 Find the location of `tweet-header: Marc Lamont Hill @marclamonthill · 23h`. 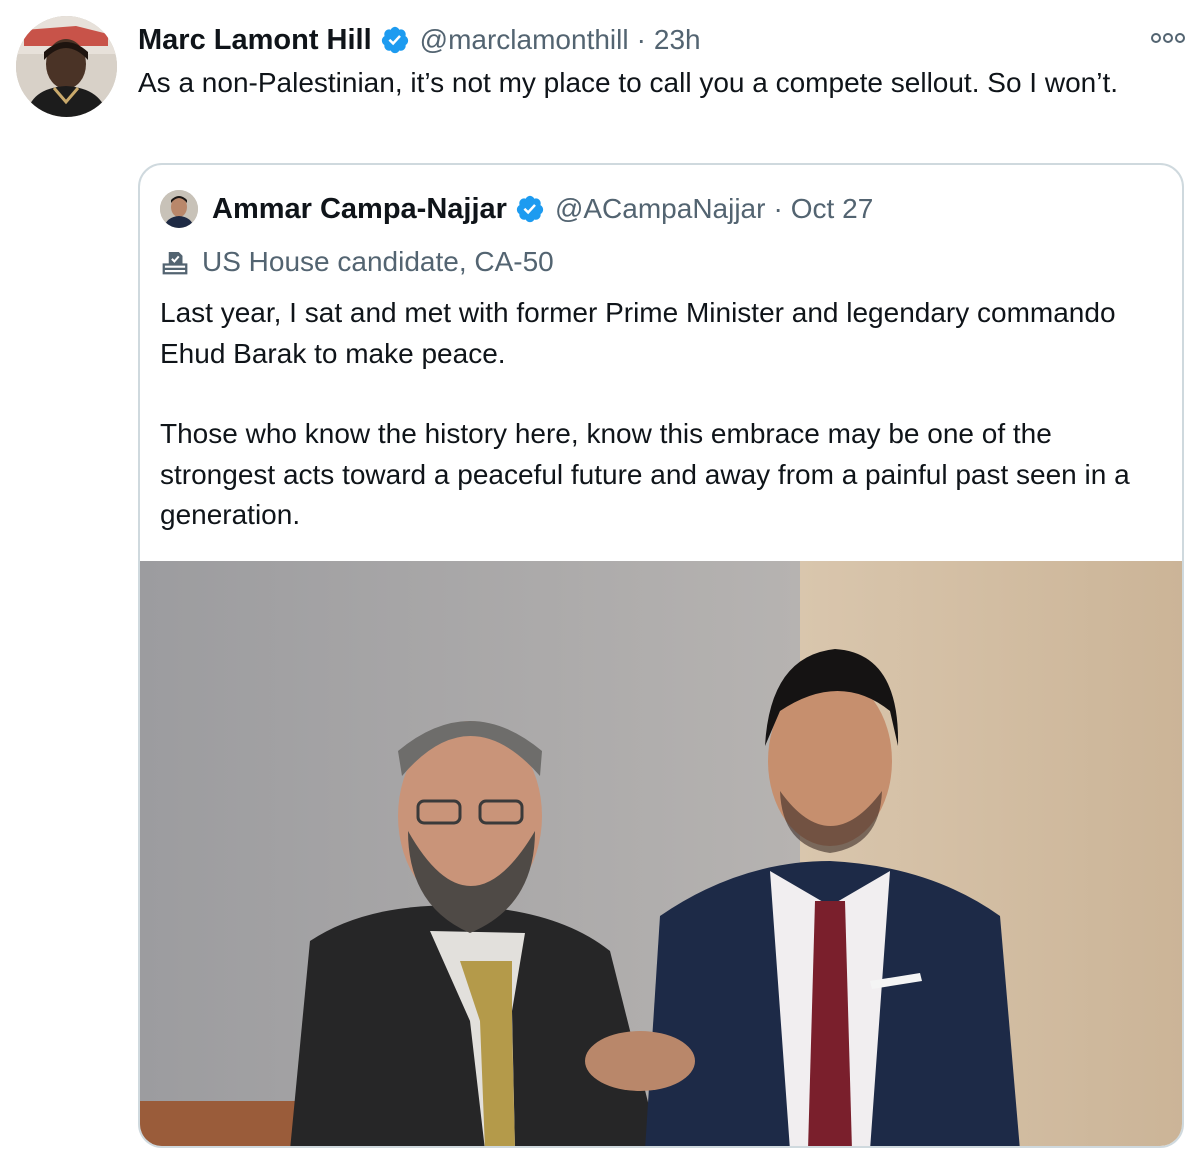

tweet-header: Marc Lamont Hill @marclamonthill · 23h is located at coordinates (419, 40).